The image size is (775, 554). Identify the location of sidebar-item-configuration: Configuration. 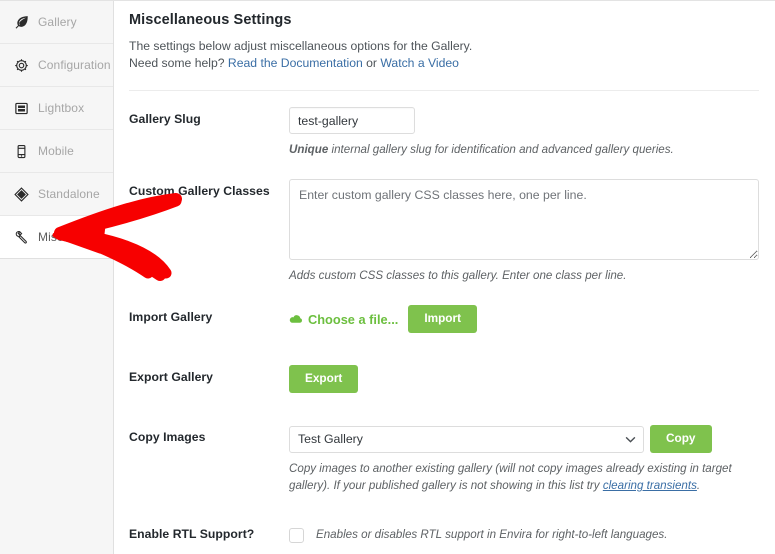
(56, 65).